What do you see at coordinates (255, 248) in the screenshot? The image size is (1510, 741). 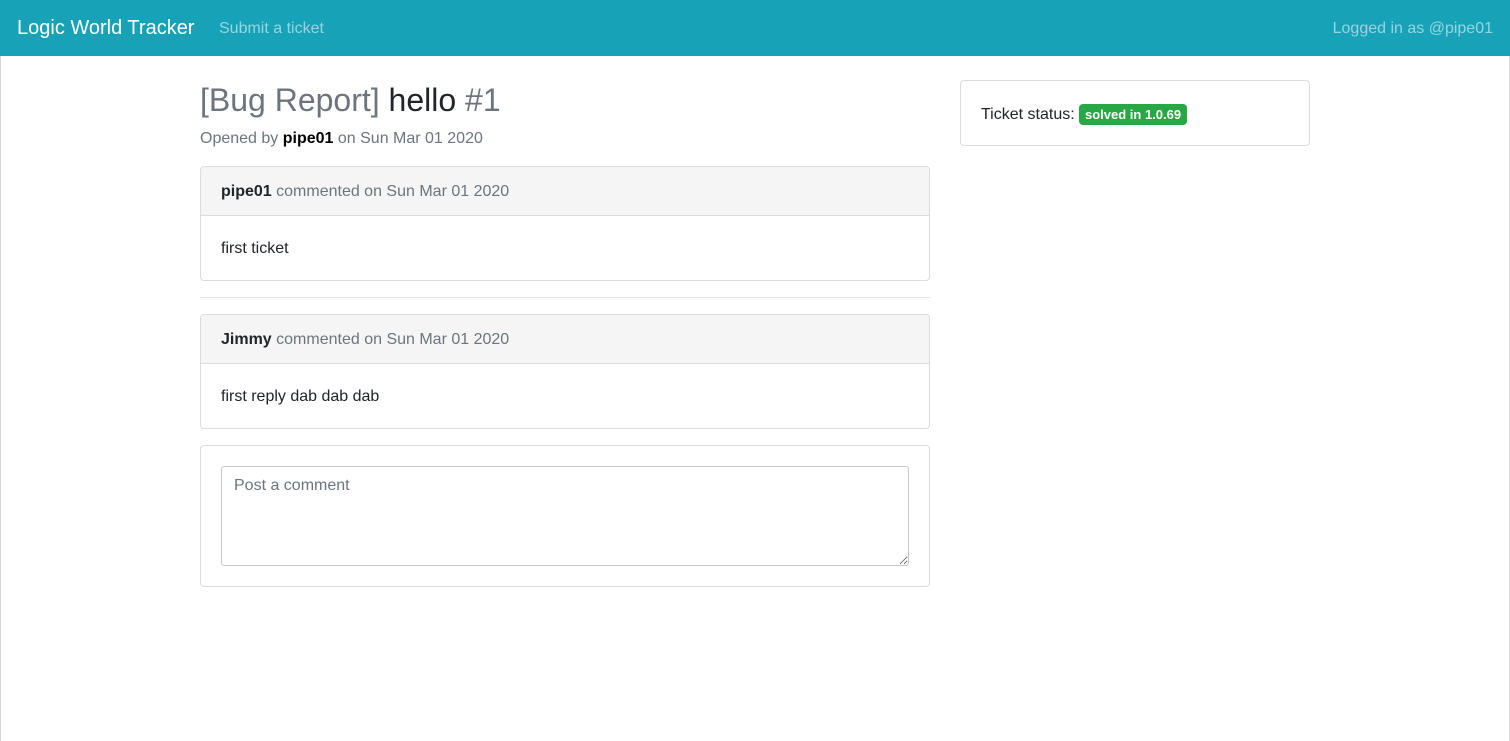 I see `comment-body: first ticket` at bounding box center [255, 248].